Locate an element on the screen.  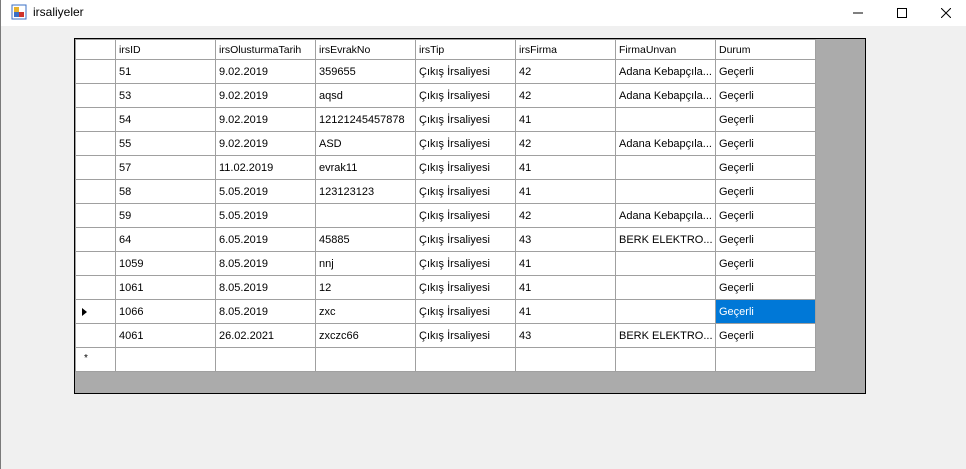
table-cell: evrak11 is located at coordinates (365, 167).